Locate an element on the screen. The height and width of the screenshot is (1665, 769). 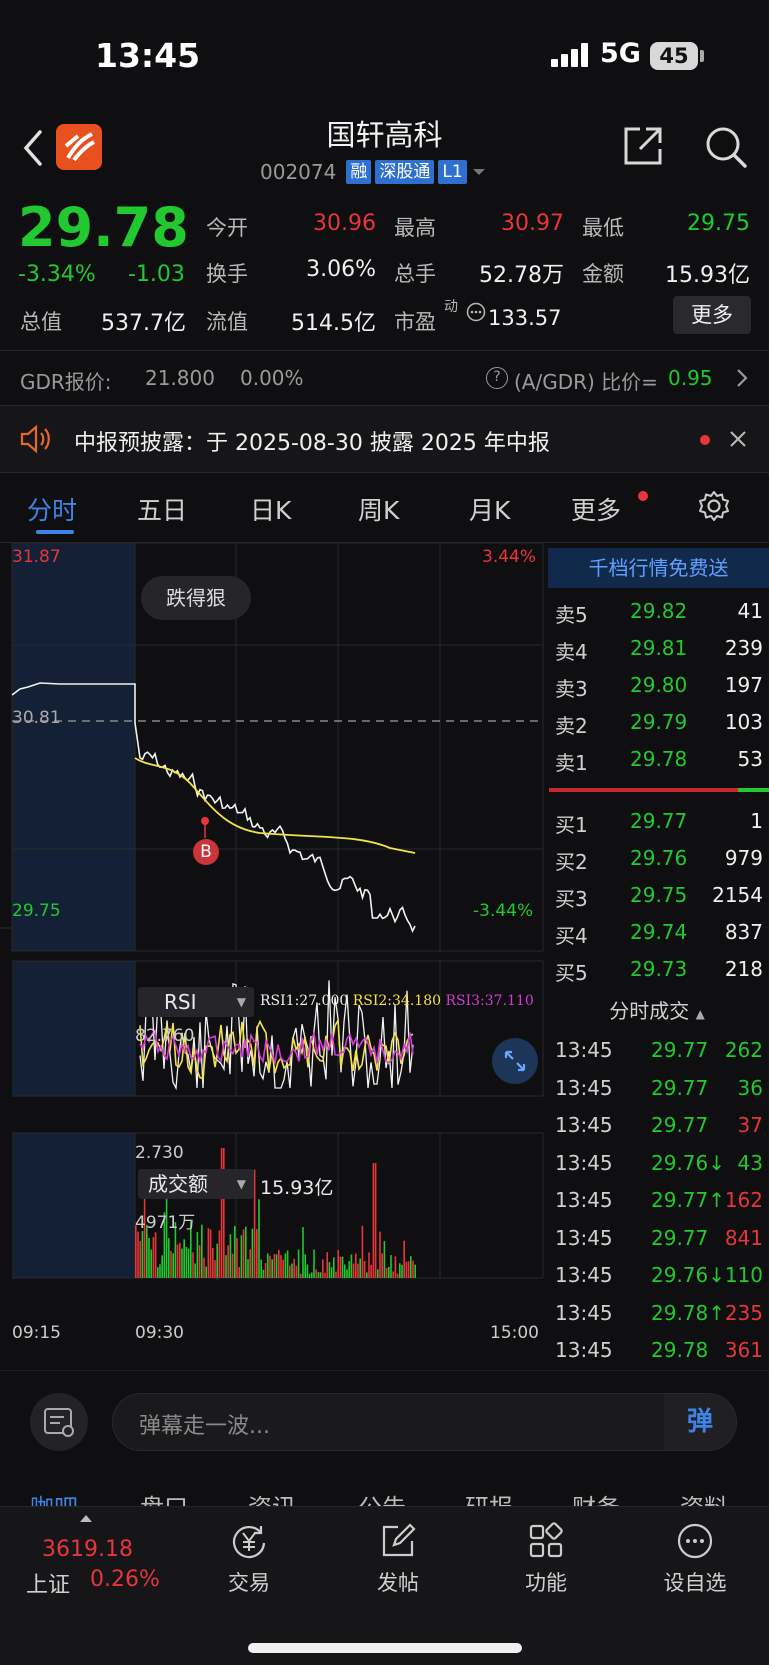
trade-qty: 361 is located at coordinates (743, 1350).